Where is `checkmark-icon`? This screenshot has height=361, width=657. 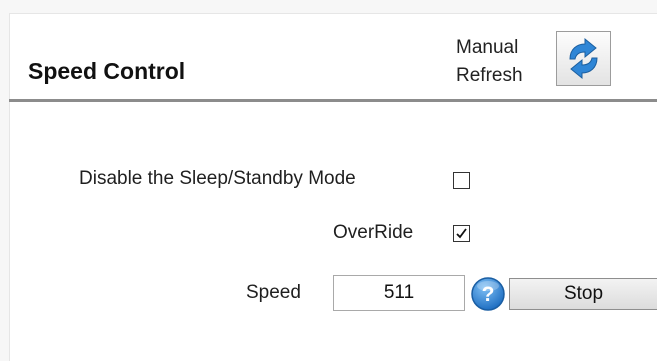
checkmark-icon is located at coordinates (461, 233).